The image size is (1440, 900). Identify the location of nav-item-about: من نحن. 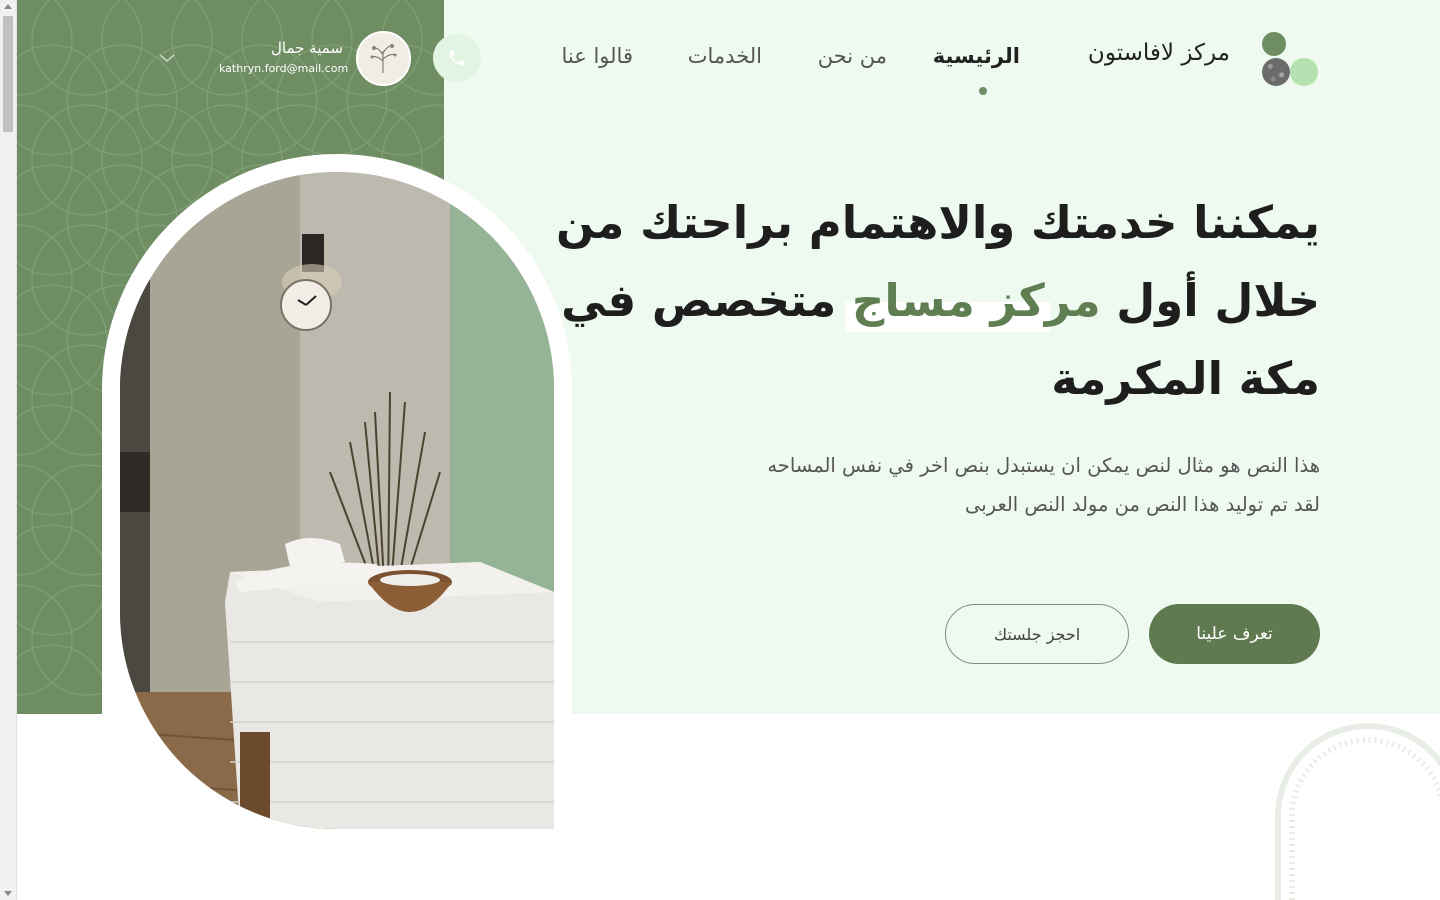
(852, 56).